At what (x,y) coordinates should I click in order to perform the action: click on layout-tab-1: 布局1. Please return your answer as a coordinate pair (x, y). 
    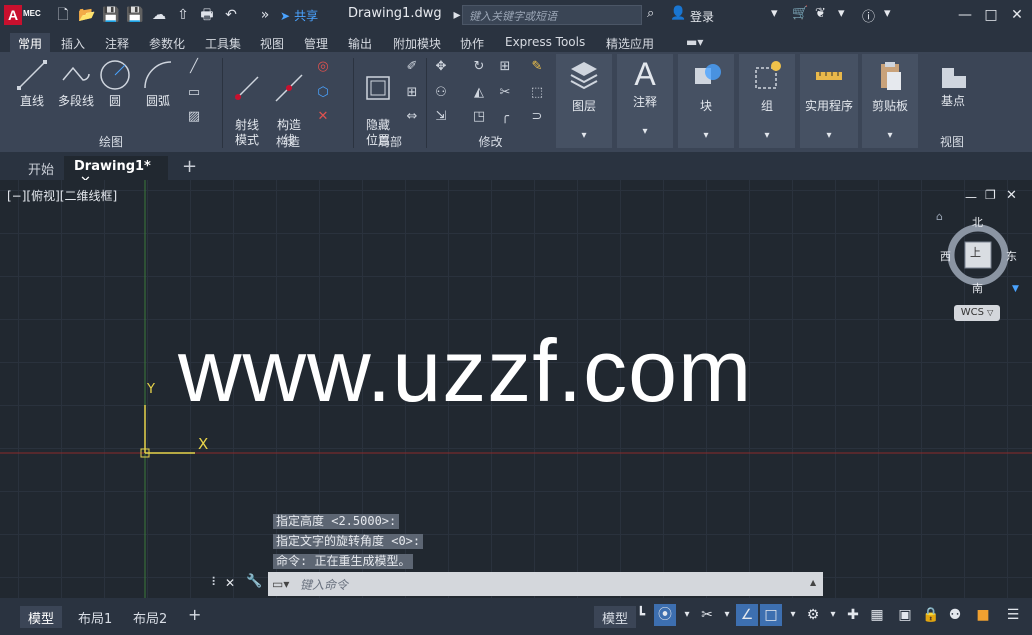
    Looking at the image, I should click on (95, 617).